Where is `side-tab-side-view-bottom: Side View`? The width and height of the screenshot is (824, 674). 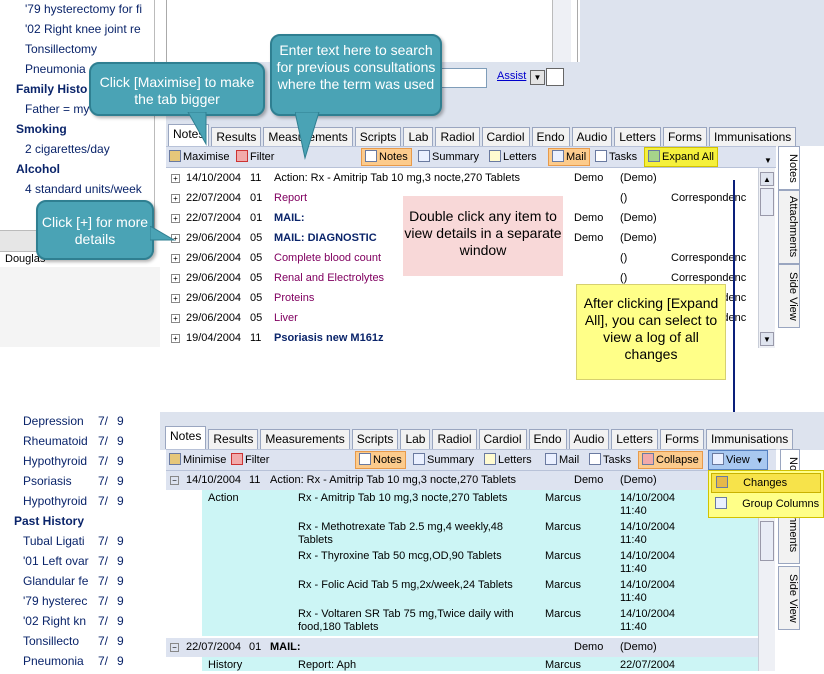
side-tab-side-view-bottom: Side View is located at coordinates (789, 598).